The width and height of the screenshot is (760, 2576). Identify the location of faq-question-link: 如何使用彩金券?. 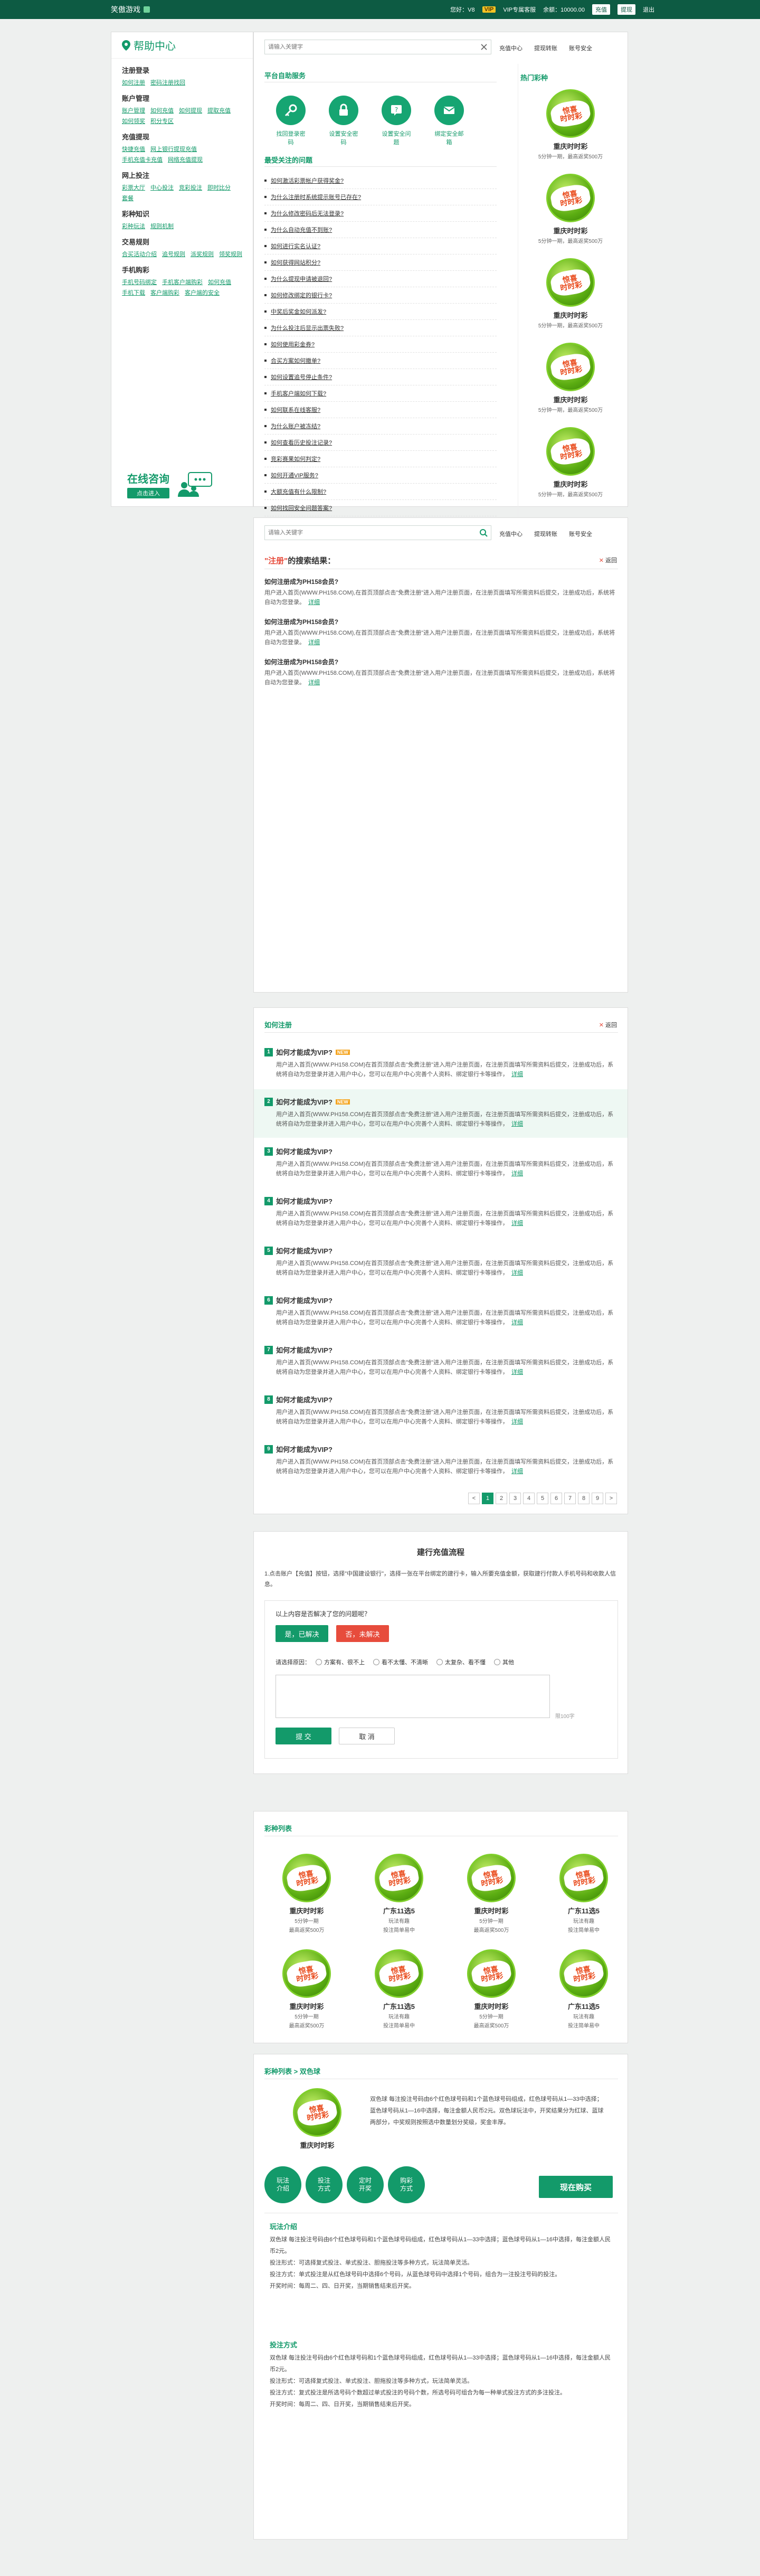
(380, 344).